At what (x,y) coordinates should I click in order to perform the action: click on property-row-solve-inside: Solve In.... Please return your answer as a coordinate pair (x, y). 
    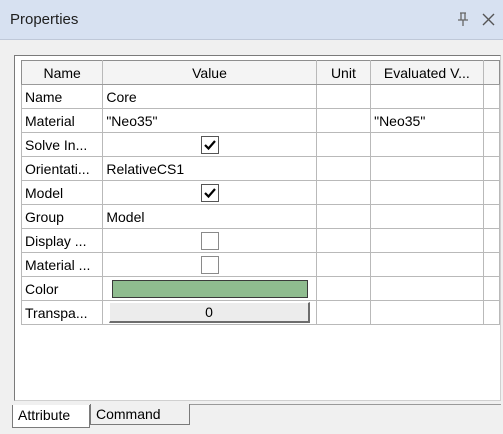
    Looking at the image, I should click on (260, 144).